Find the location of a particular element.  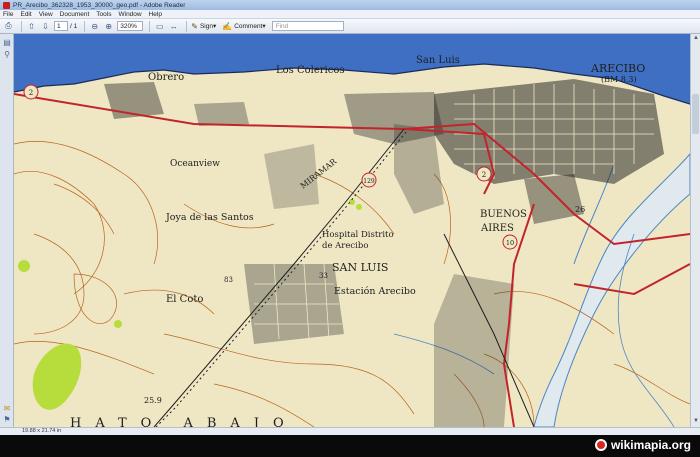

route-label-2: 2 is located at coordinates (484, 175).